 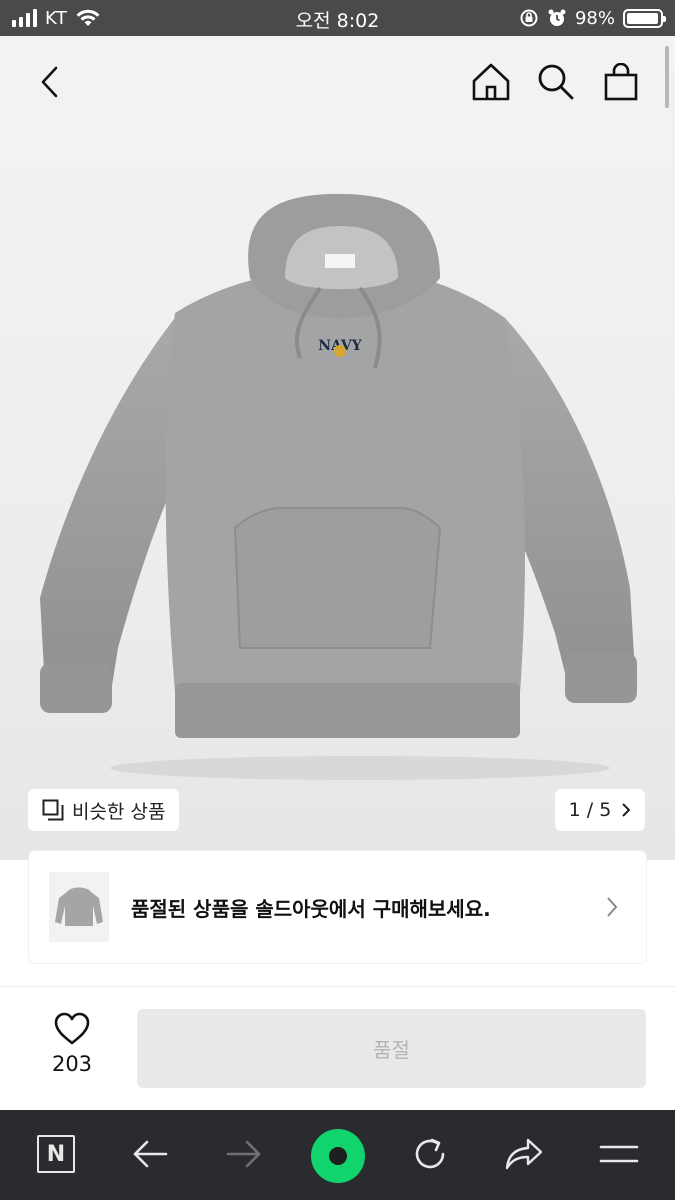 I want to click on hoodie-thumbnail-icon, so click(x=79, y=906).